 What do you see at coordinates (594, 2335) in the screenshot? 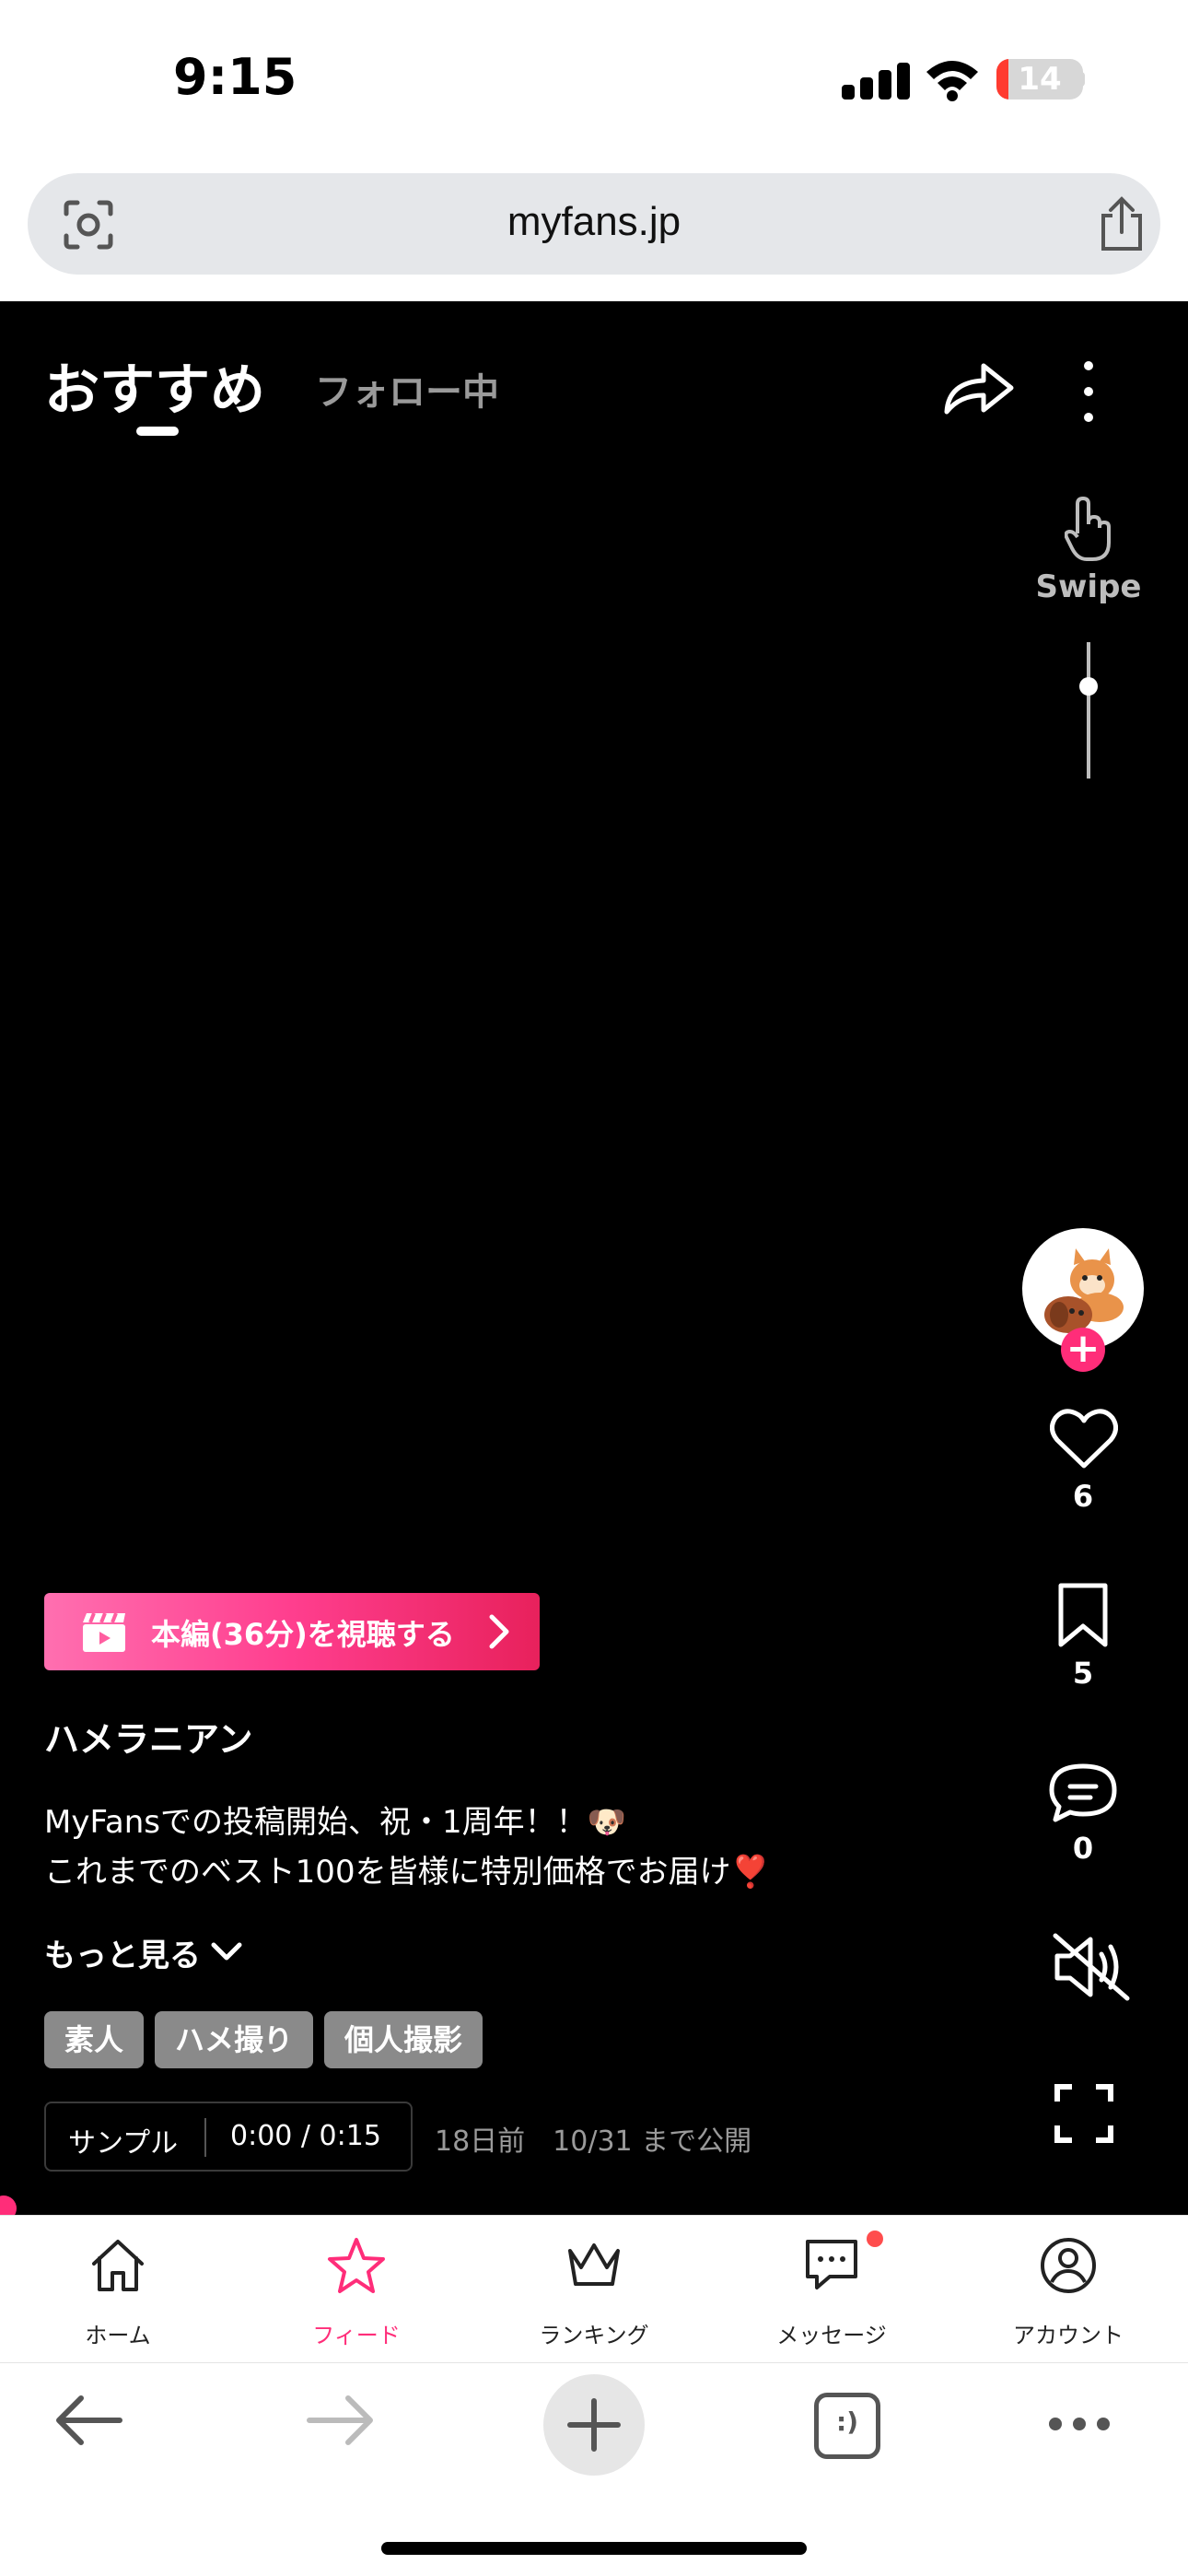
I see `tab-ranking-label: ランキング` at bounding box center [594, 2335].